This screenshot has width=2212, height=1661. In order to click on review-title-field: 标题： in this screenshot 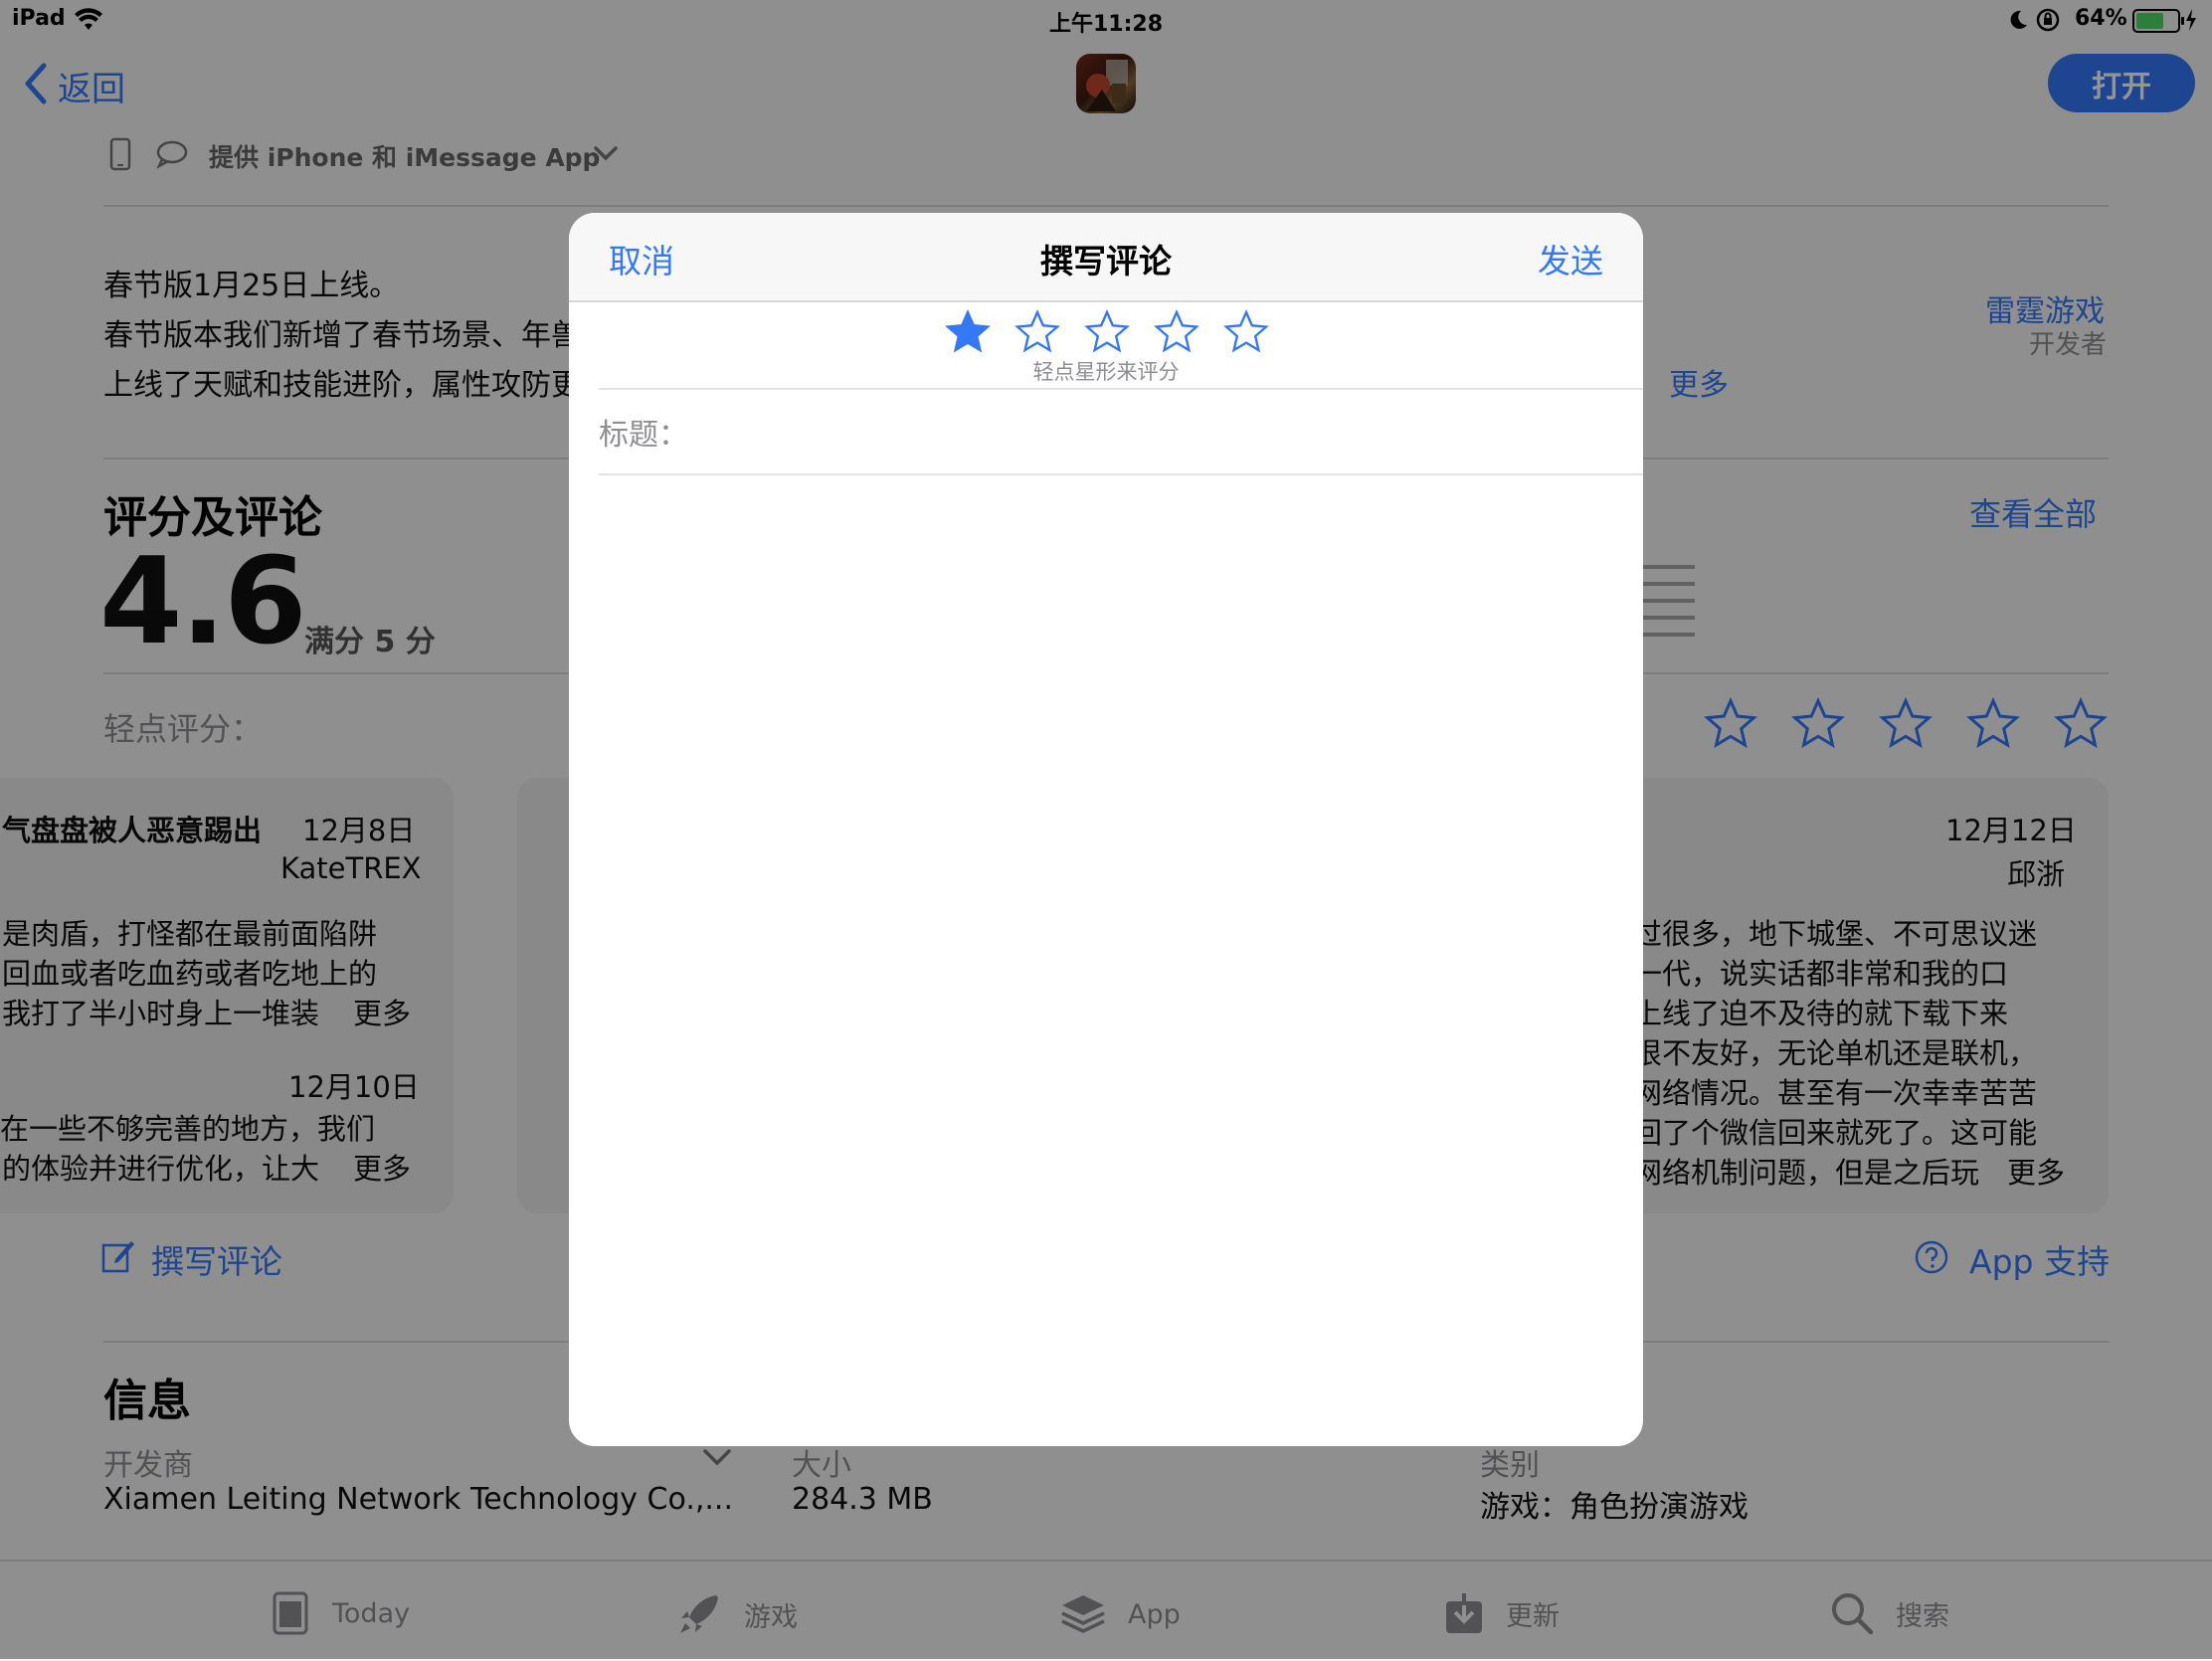, I will do `click(643, 432)`.